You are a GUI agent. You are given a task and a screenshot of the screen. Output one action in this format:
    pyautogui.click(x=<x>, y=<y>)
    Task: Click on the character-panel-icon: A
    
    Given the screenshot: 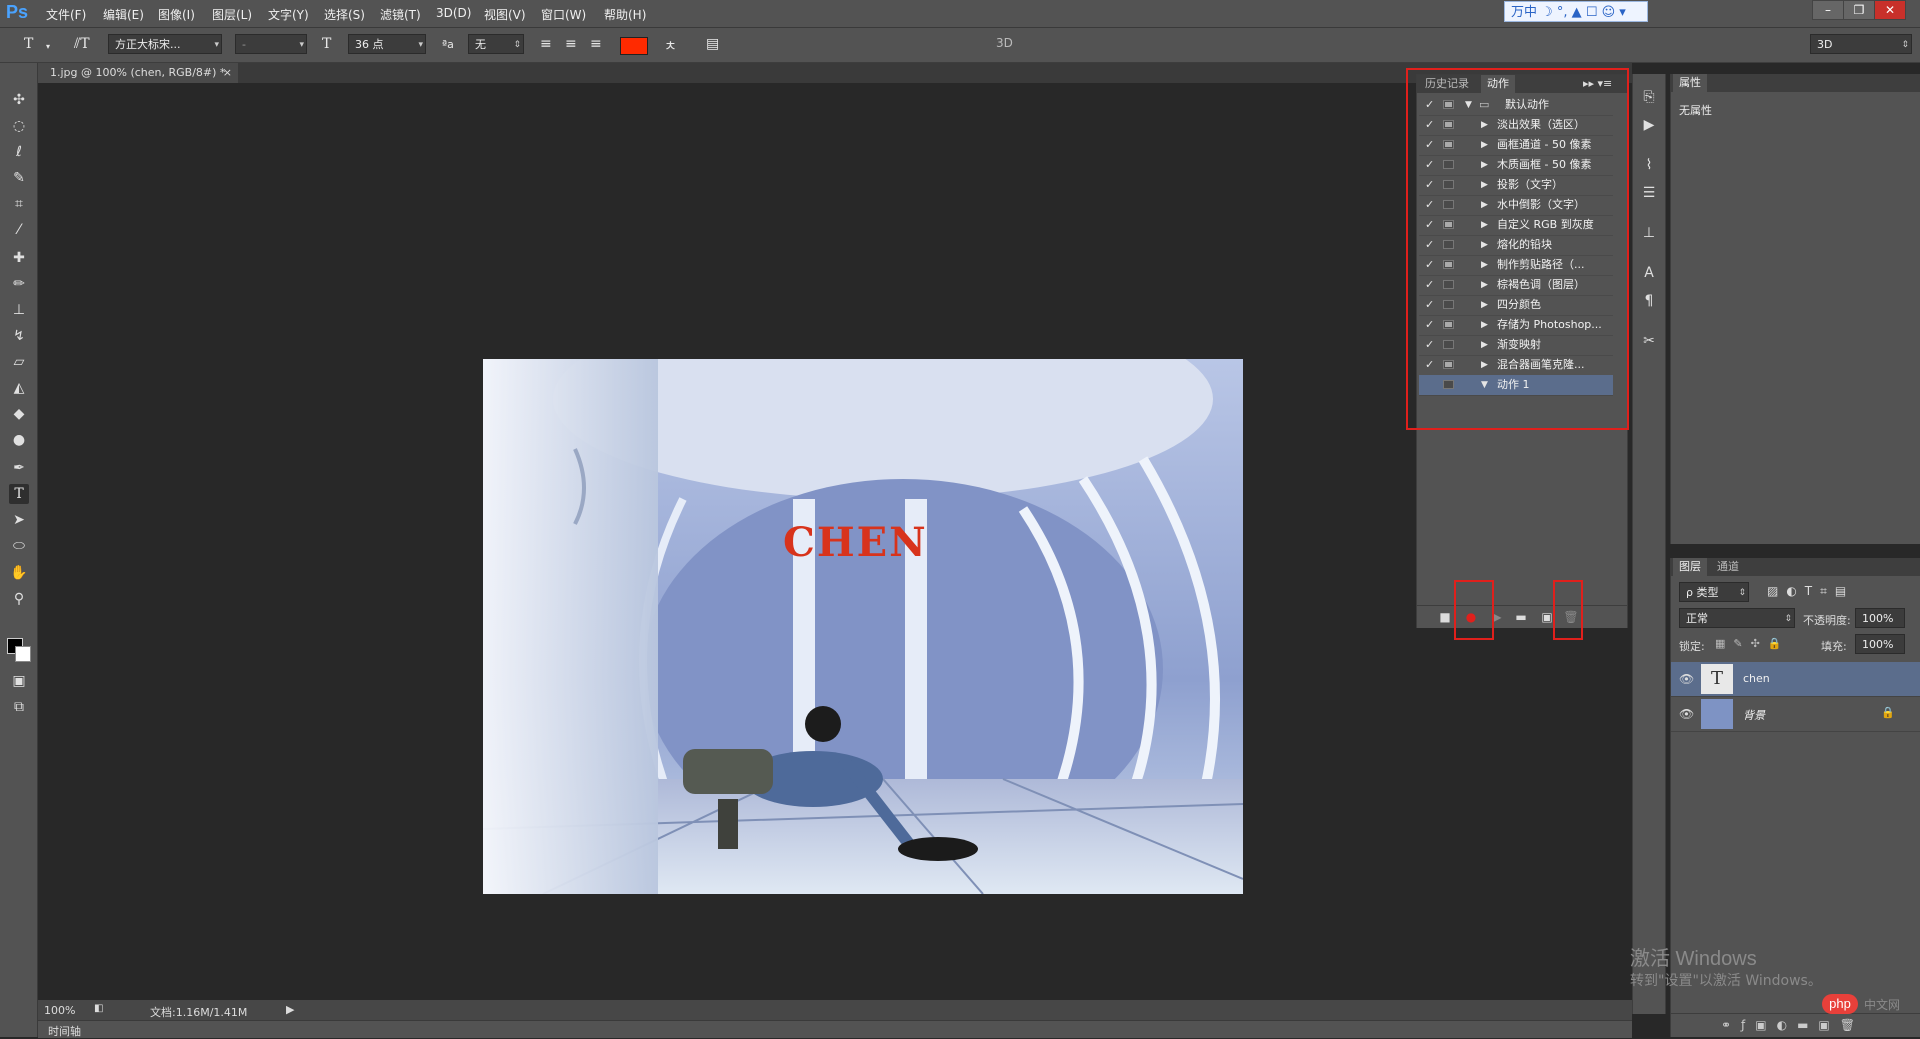 What is the action you would take?
    pyautogui.click(x=1649, y=273)
    